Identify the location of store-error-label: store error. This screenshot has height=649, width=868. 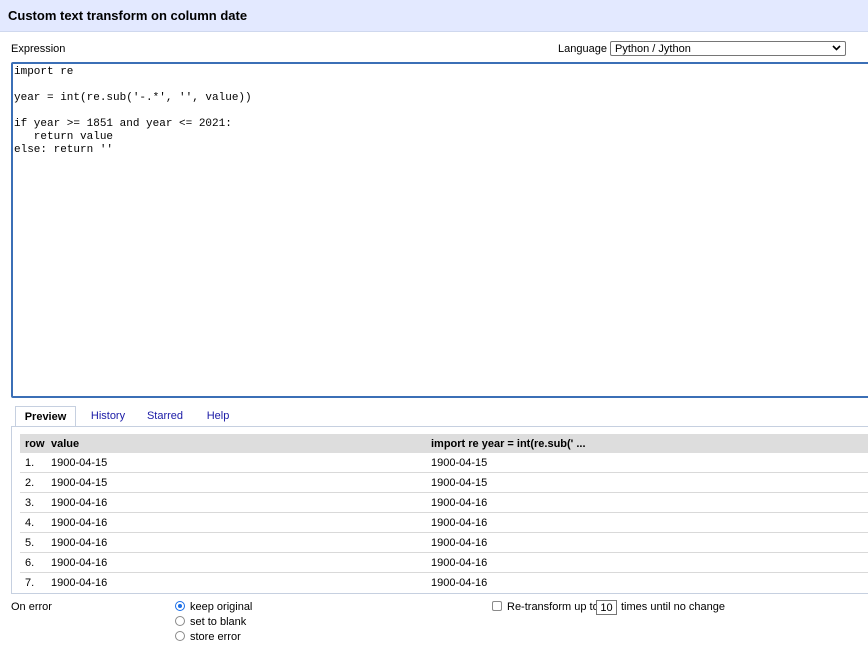
(215, 637).